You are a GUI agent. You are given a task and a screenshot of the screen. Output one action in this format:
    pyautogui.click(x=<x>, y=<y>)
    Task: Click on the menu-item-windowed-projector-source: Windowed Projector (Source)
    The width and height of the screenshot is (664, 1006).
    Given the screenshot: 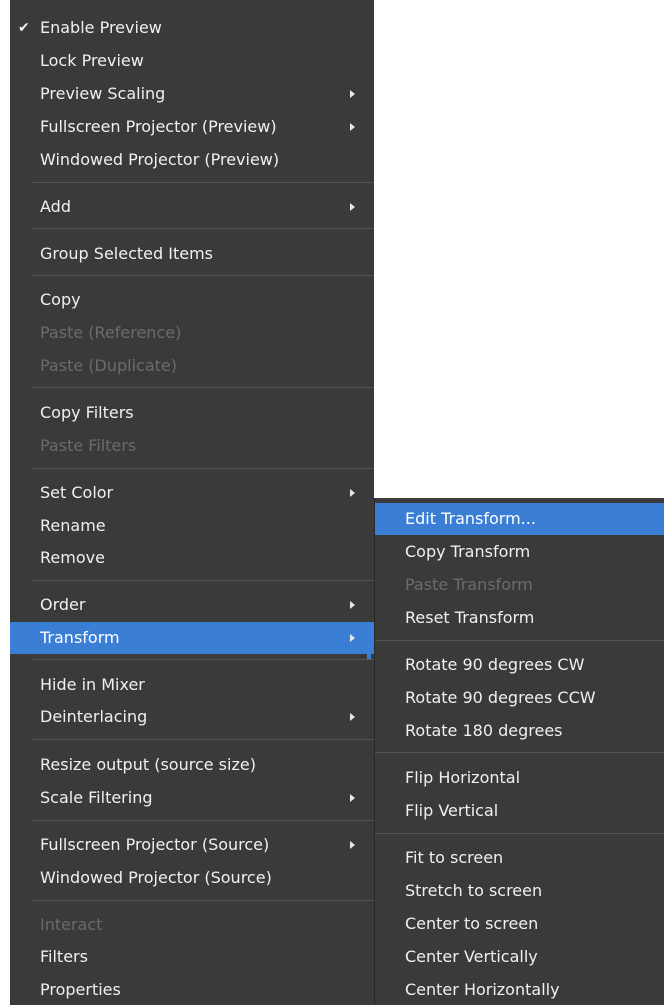 What is the action you would take?
    pyautogui.click(x=192, y=878)
    